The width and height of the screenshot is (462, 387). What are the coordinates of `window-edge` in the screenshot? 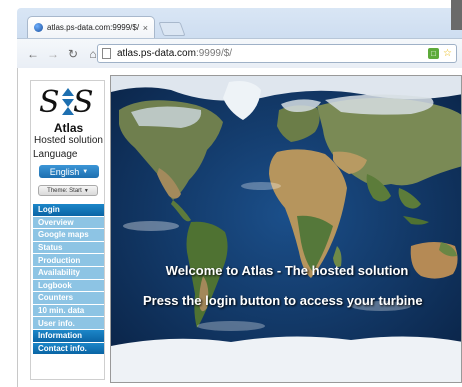 It's located at (456, 15).